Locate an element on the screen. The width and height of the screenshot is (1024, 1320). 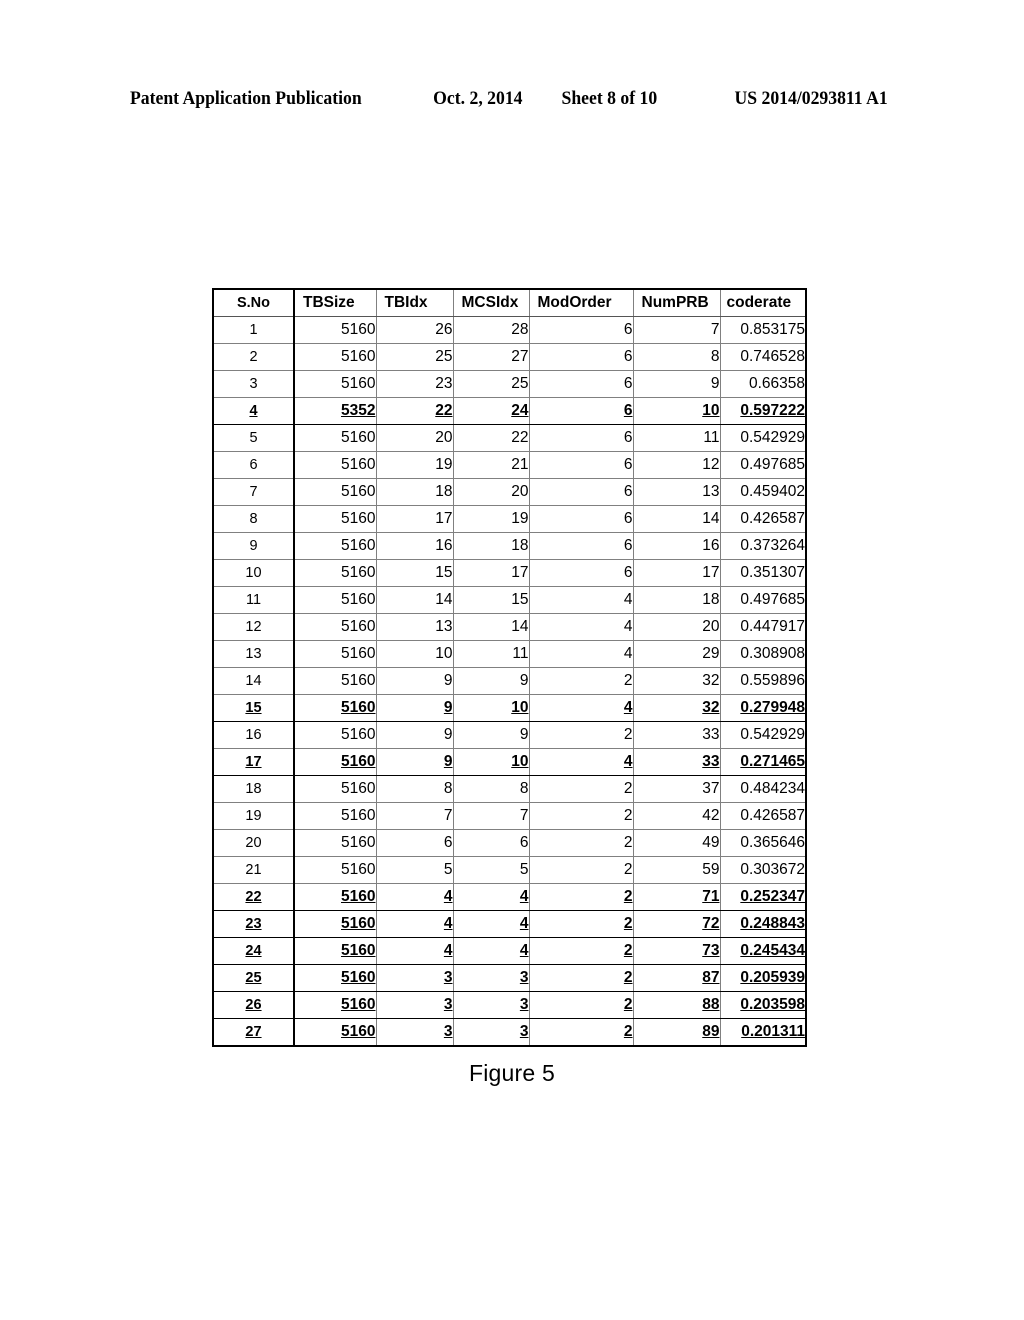
table-row: 7 5160 18 20 6 13 0.459402 is located at coordinates (509, 492).